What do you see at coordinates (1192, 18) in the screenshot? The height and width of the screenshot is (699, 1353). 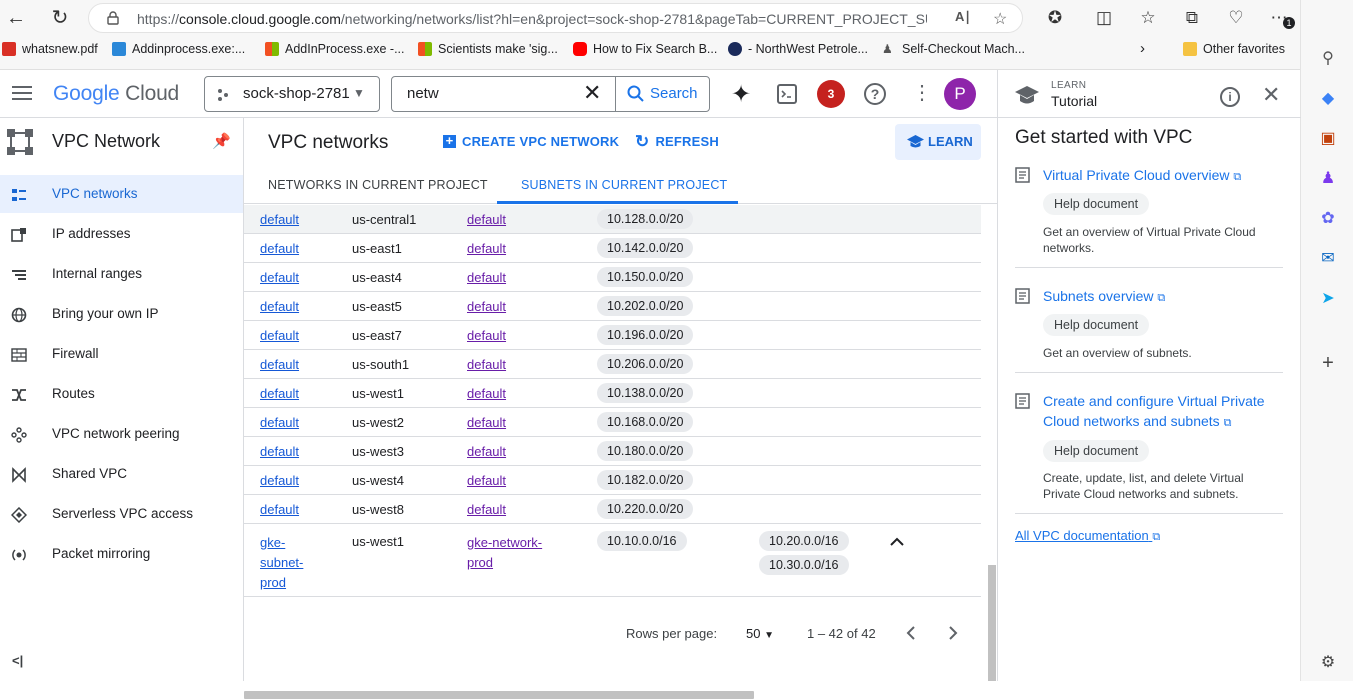 I see `collections-icon: ⧉` at bounding box center [1192, 18].